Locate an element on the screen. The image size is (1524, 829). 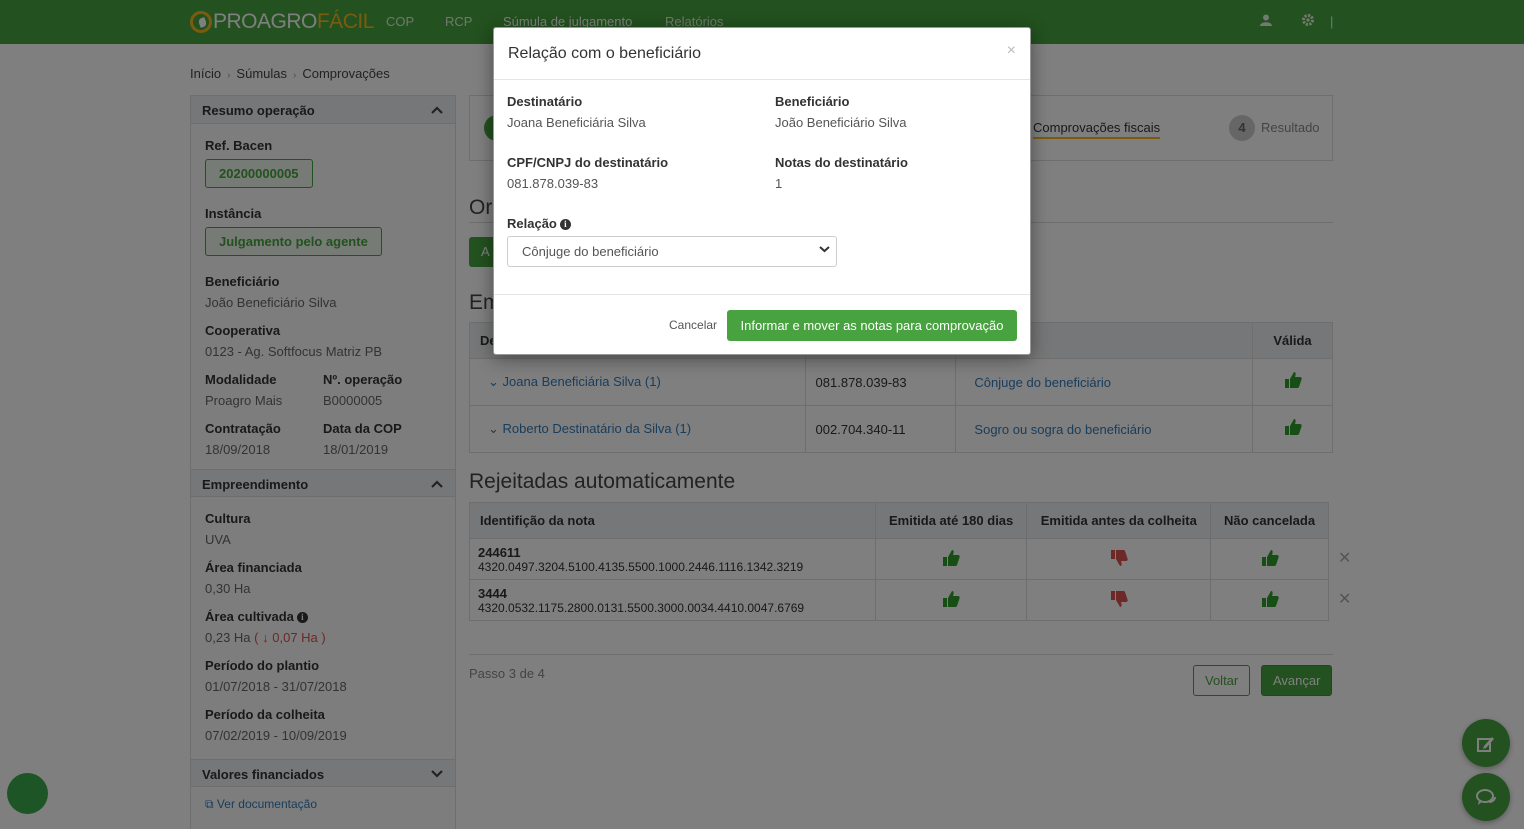
beneficiario-label: Beneficiário is located at coordinates (812, 101).